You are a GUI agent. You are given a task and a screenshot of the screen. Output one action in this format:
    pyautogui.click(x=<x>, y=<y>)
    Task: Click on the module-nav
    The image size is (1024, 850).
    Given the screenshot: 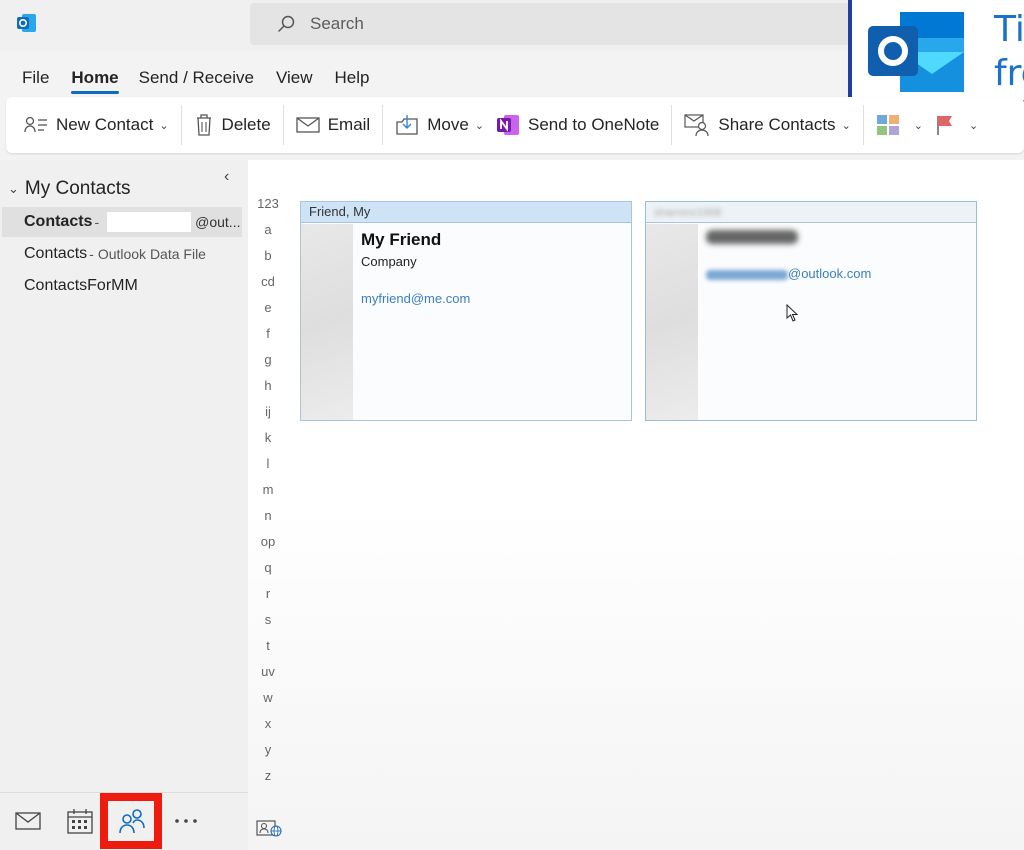 What is the action you would take?
    pyautogui.click(x=124, y=821)
    